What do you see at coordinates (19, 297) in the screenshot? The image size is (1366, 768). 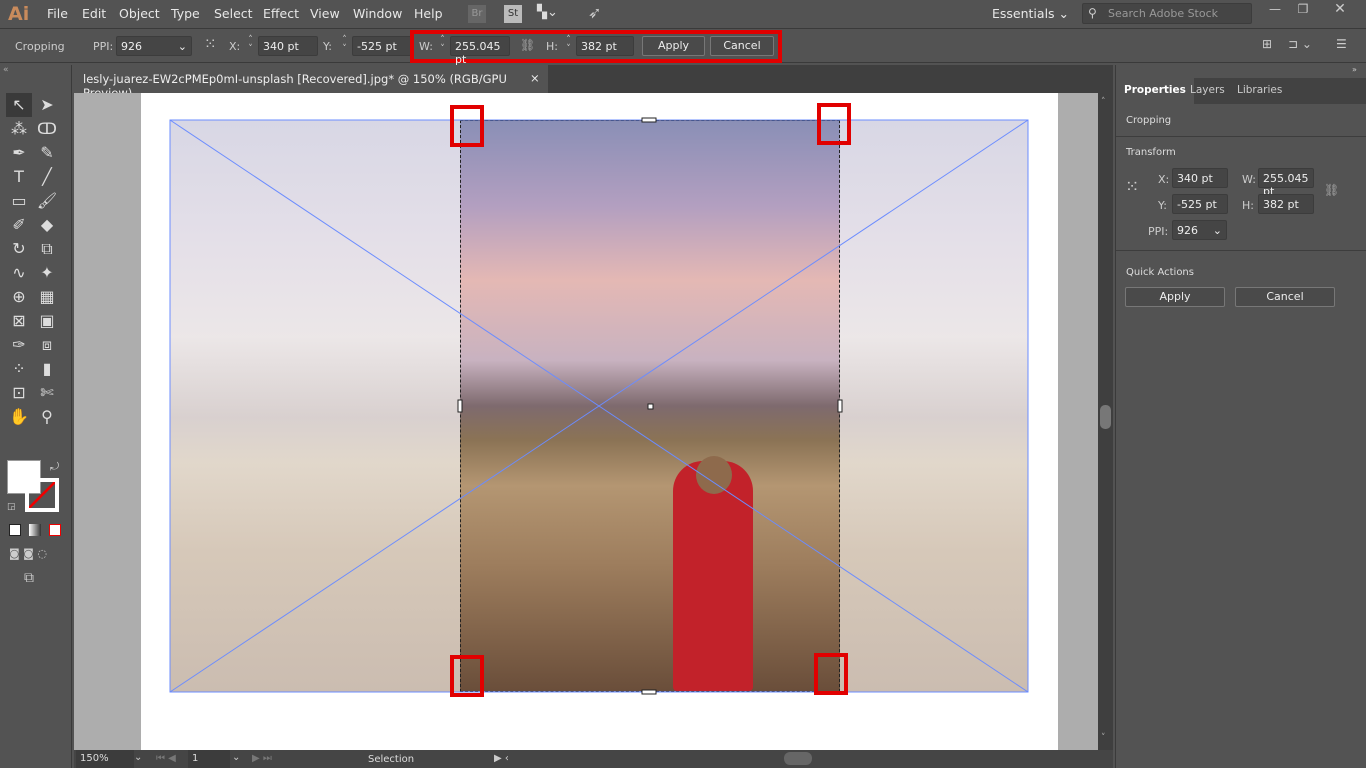 I see `shape-builder-tool-icon: ⊕` at bounding box center [19, 297].